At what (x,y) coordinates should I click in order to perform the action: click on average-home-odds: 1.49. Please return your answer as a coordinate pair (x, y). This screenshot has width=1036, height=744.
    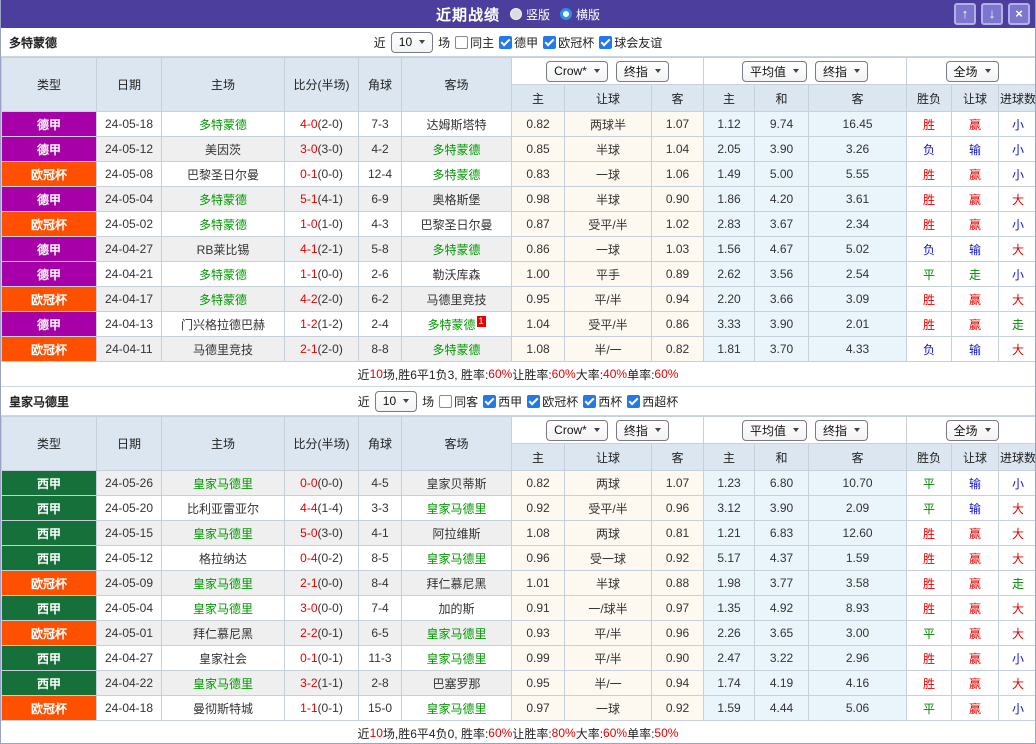
    Looking at the image, I should click on (729, 174).